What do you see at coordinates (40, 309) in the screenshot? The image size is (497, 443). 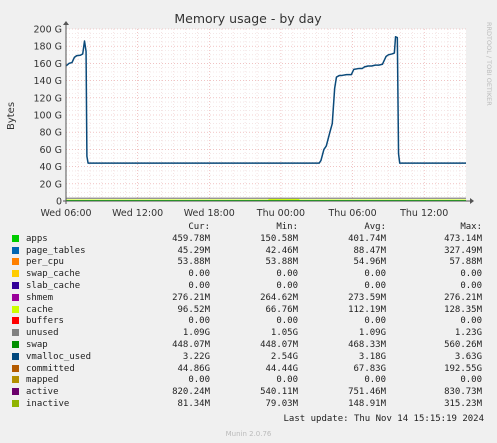 I see `legend-series-name: cache` at bounding box center [40, 309].